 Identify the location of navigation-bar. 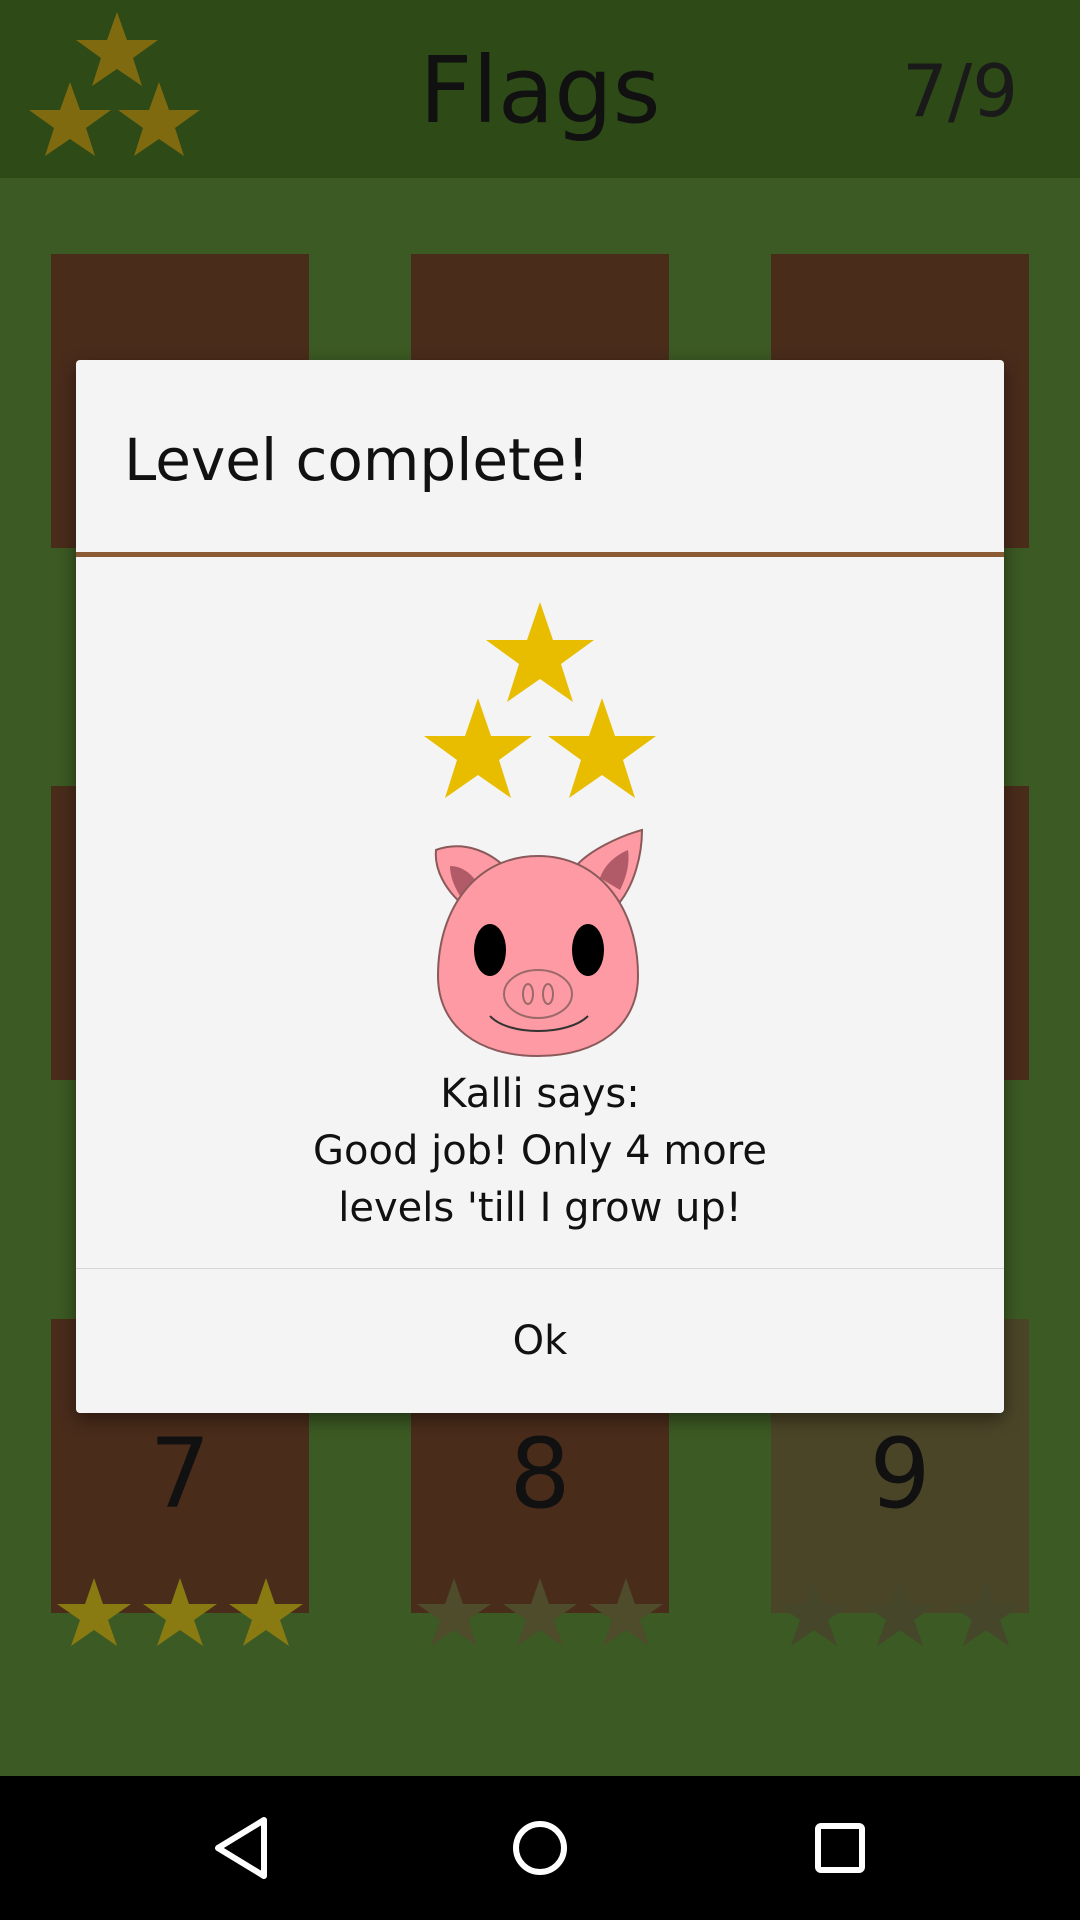
(540, 1848).